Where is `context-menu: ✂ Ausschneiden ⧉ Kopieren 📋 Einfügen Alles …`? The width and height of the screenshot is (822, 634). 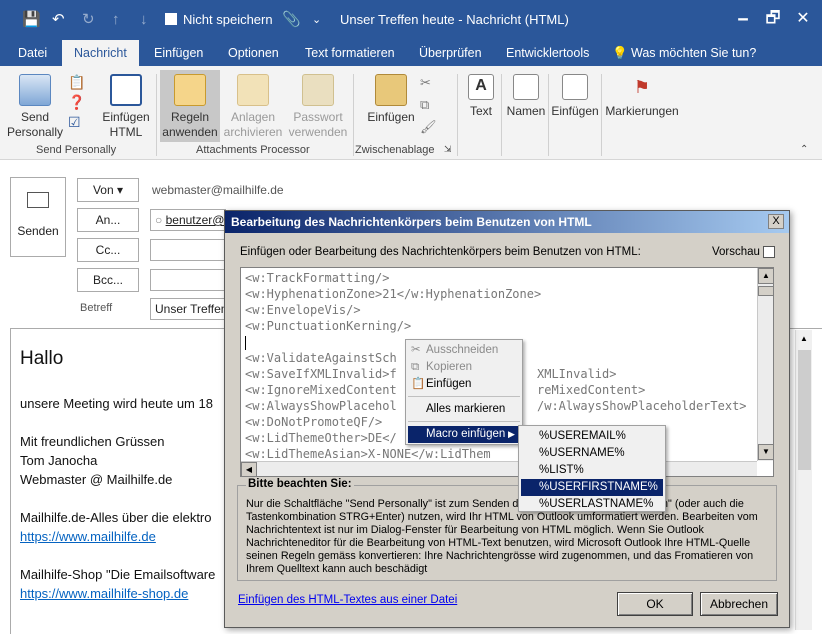
context-menu: ✂ Ausschneiden ⧉ Kopieren 📋 Einfügen Alles … is located at coordinates (464, 392).